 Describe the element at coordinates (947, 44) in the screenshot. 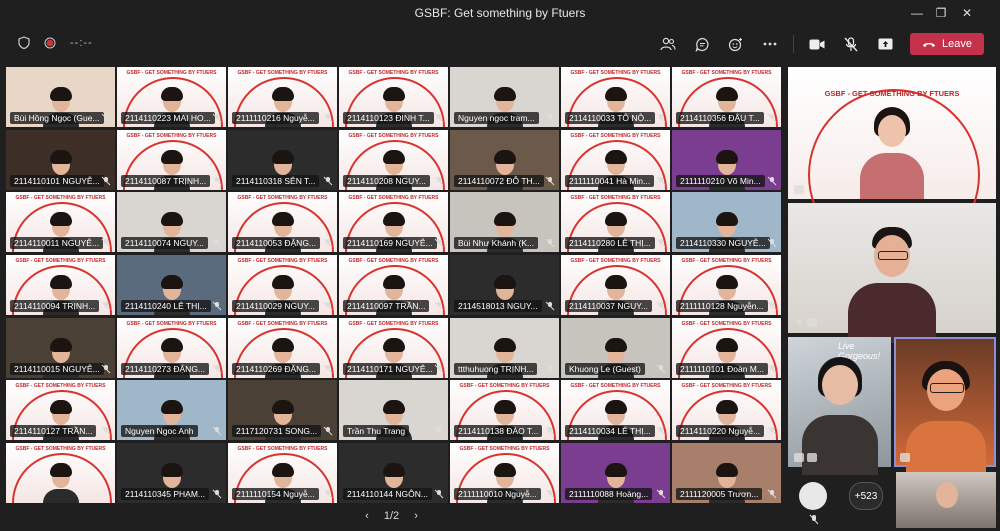

I see `leave-button: Leave` at that location.